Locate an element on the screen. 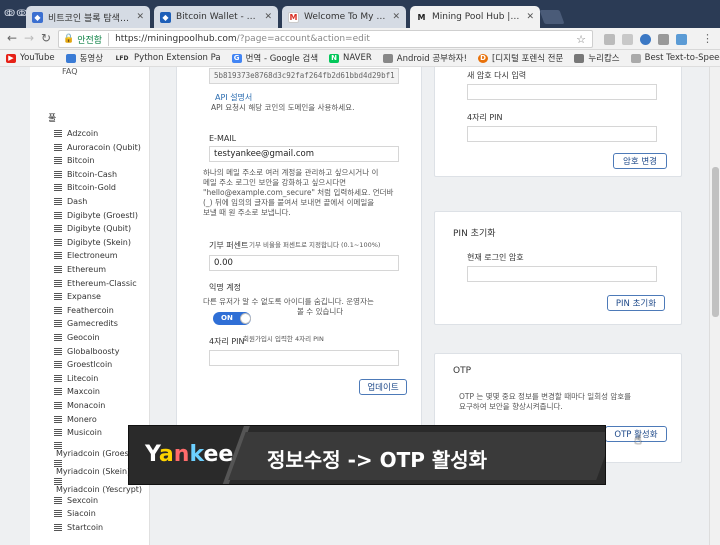 The width and height of the screenshot is (720, 545). sidebar-coin-item: Globalboosty is located at coordinates (86, 351).